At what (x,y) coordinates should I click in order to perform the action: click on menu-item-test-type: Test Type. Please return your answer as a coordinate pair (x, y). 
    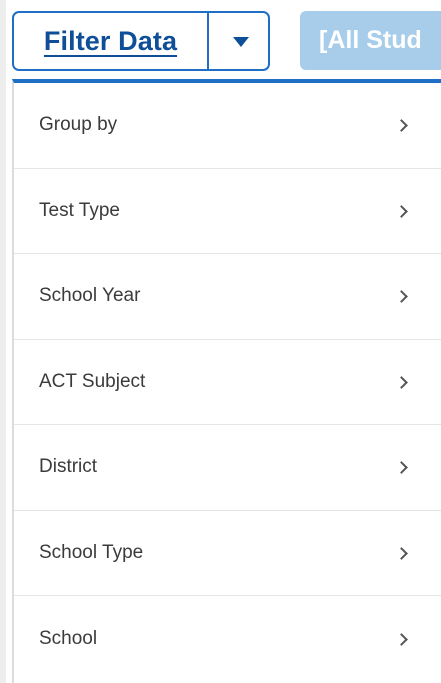
    Looking at the image, I should click on (227, 211).